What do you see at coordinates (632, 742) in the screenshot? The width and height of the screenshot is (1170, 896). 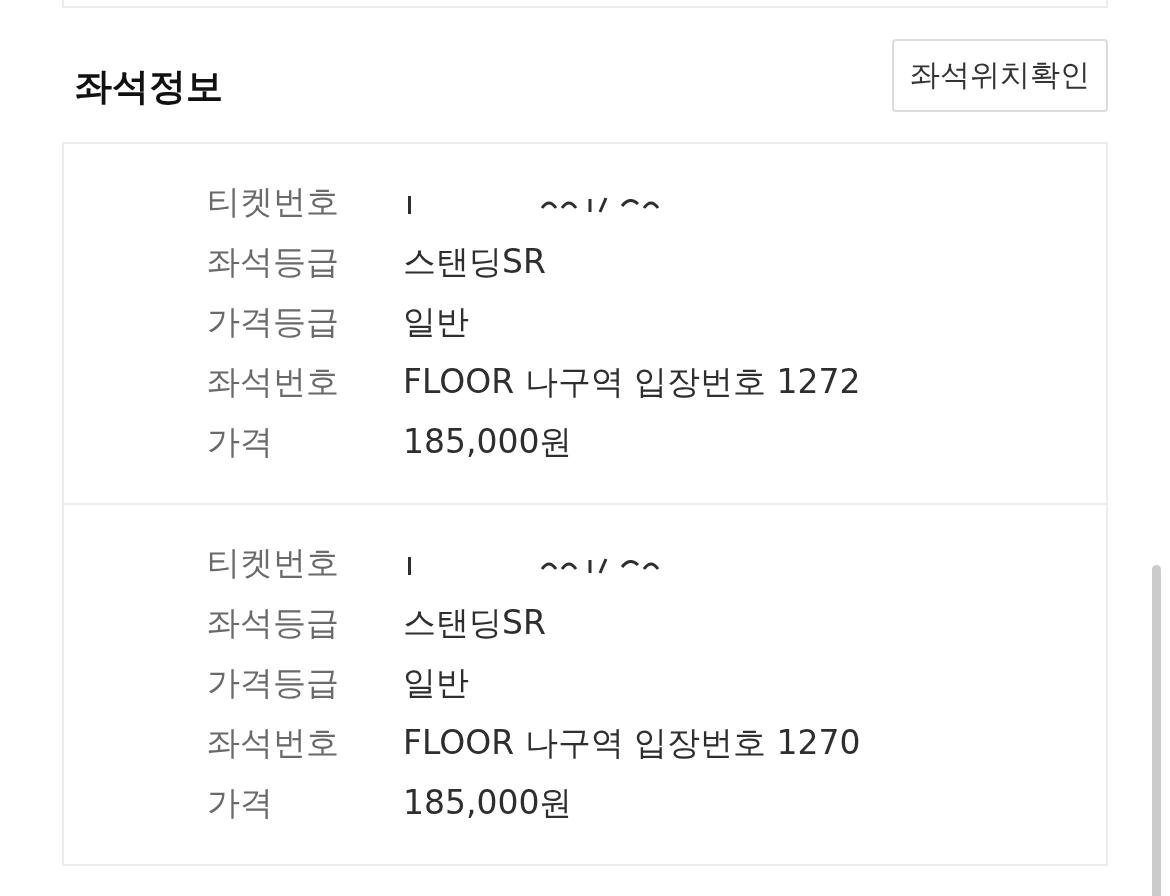 I see `field-value: FLOOR 나구역 입장번호 1270` at bounding box center [632, 742].